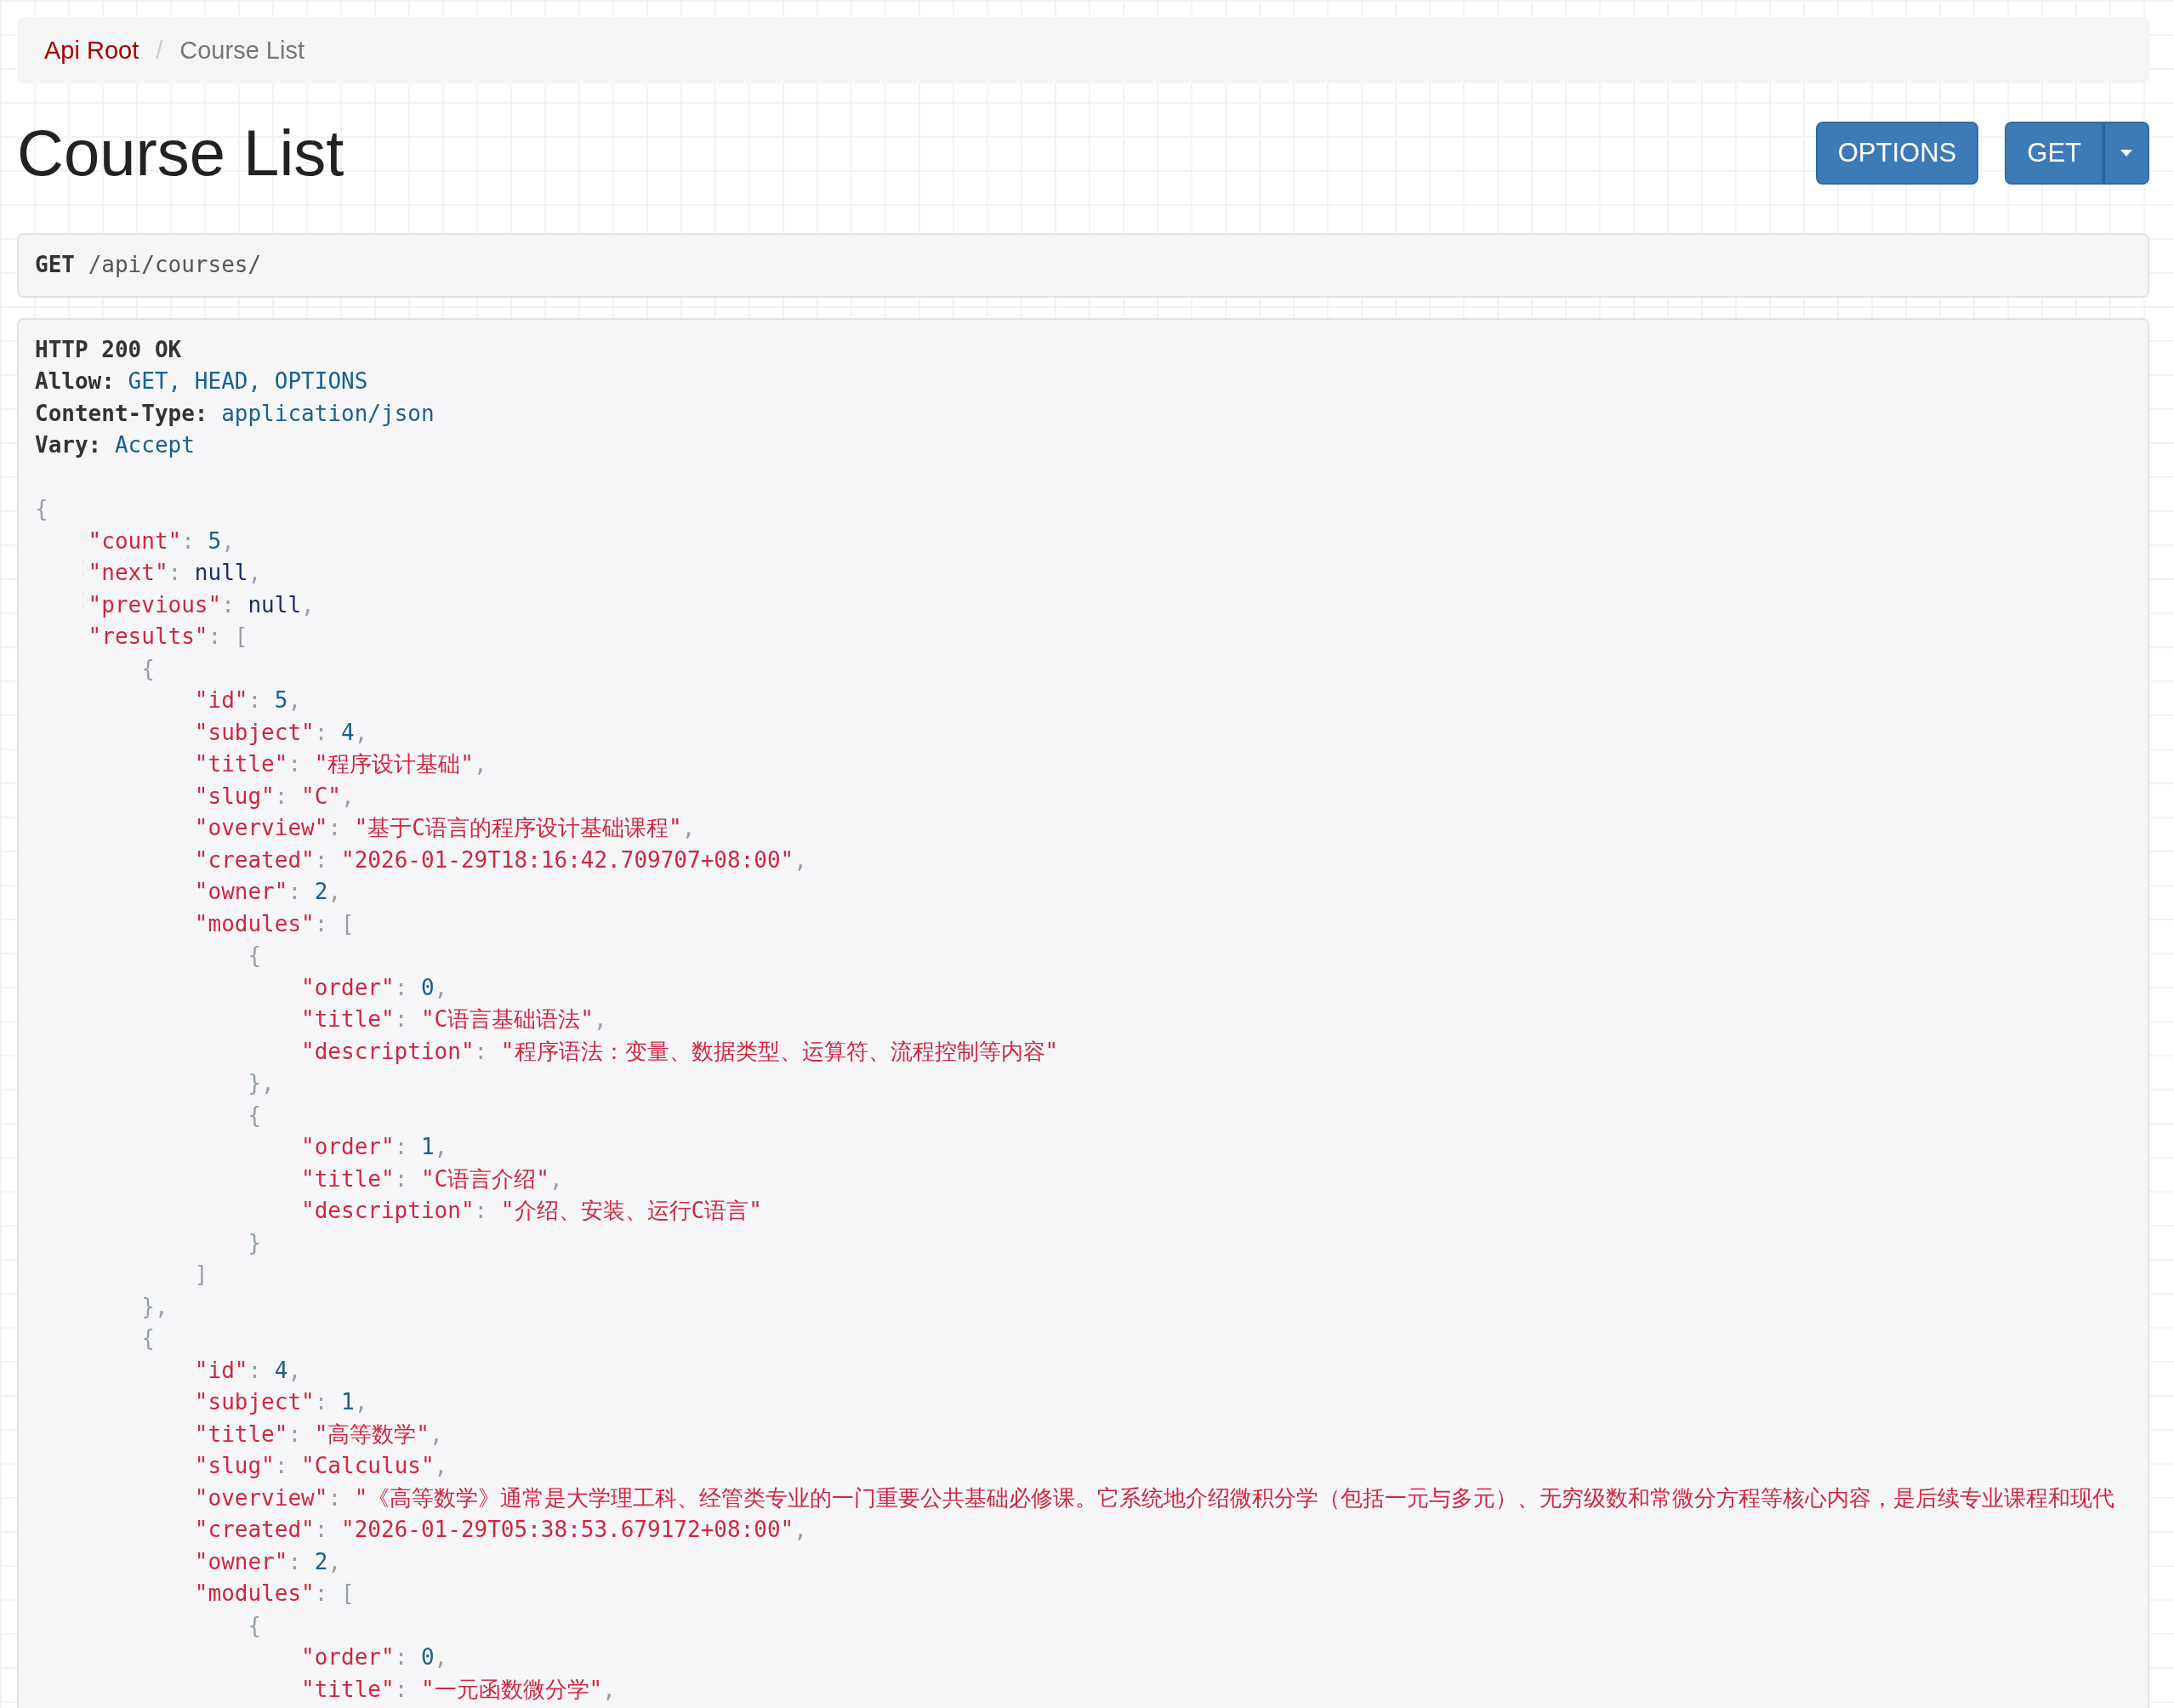 The image size is (2174, 1708). I want to click on json-line: "order": 1,, so click(374, 1147).